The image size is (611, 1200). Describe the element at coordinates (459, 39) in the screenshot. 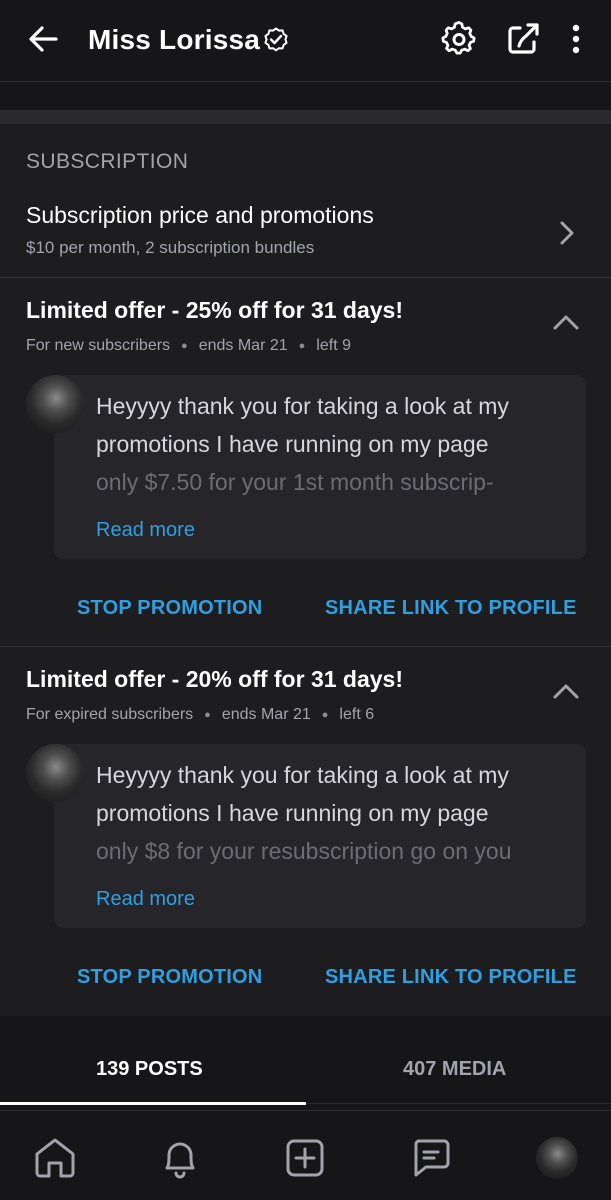

I see `settings-gear-icon` at that location.